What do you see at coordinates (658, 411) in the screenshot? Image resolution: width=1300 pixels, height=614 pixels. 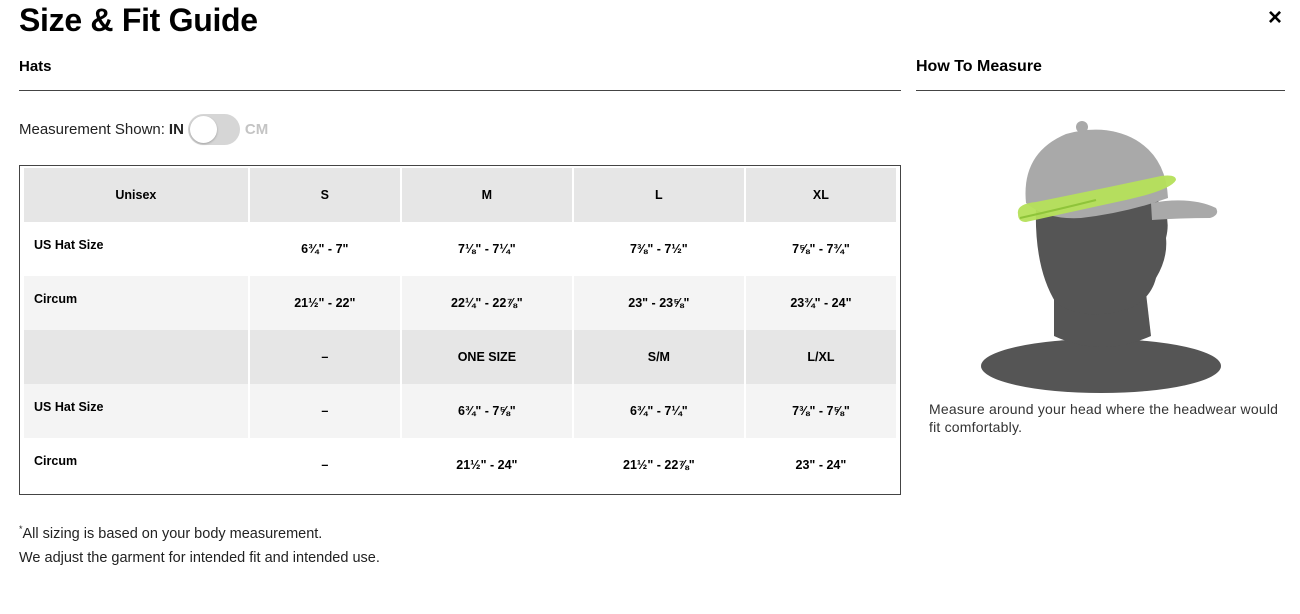 I see `size-value-cell: 6¾" - 7¼"` at bounding box center [658, 411].